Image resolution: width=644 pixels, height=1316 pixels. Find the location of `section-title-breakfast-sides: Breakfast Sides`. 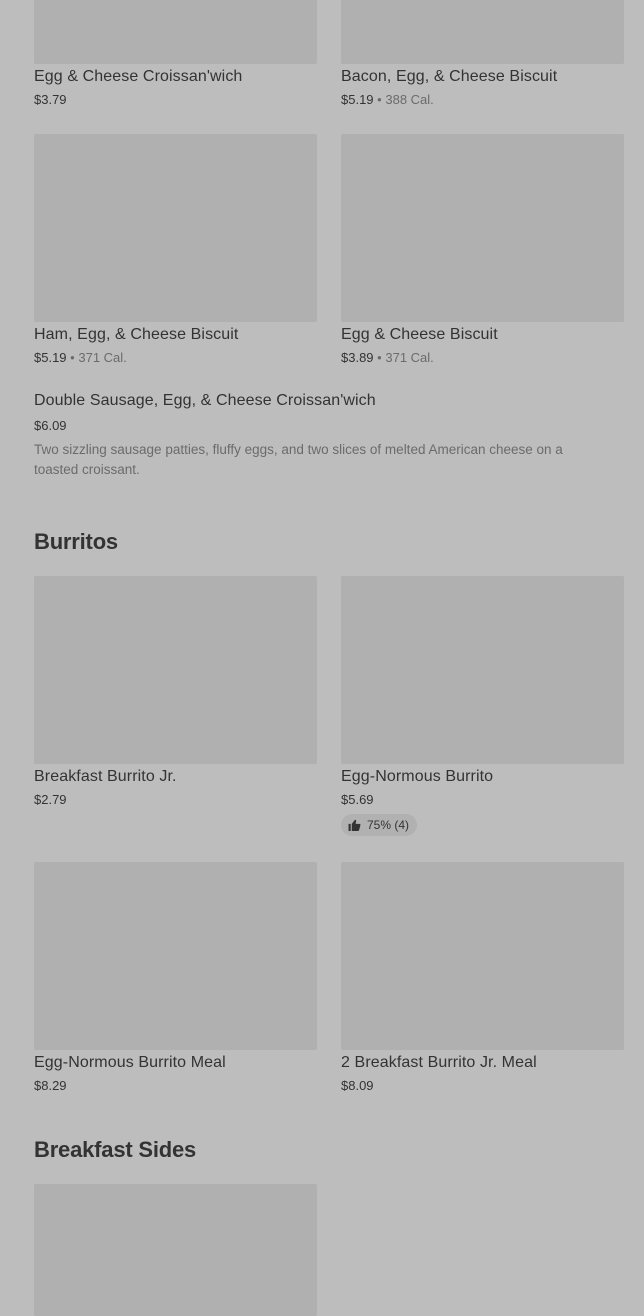

section-title-breakfast-sides: Breakfast Sides is located at coordinates (115, 1149).